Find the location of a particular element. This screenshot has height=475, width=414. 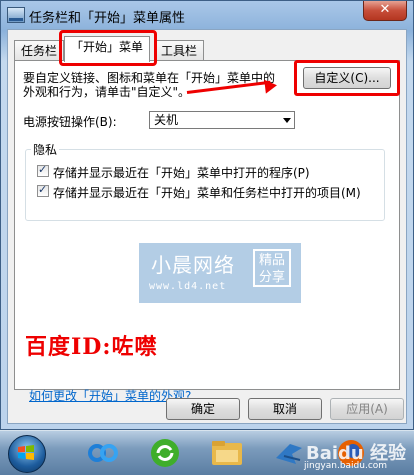

watermark-badge-line1: 精品 is located at coordinates (271, 260).